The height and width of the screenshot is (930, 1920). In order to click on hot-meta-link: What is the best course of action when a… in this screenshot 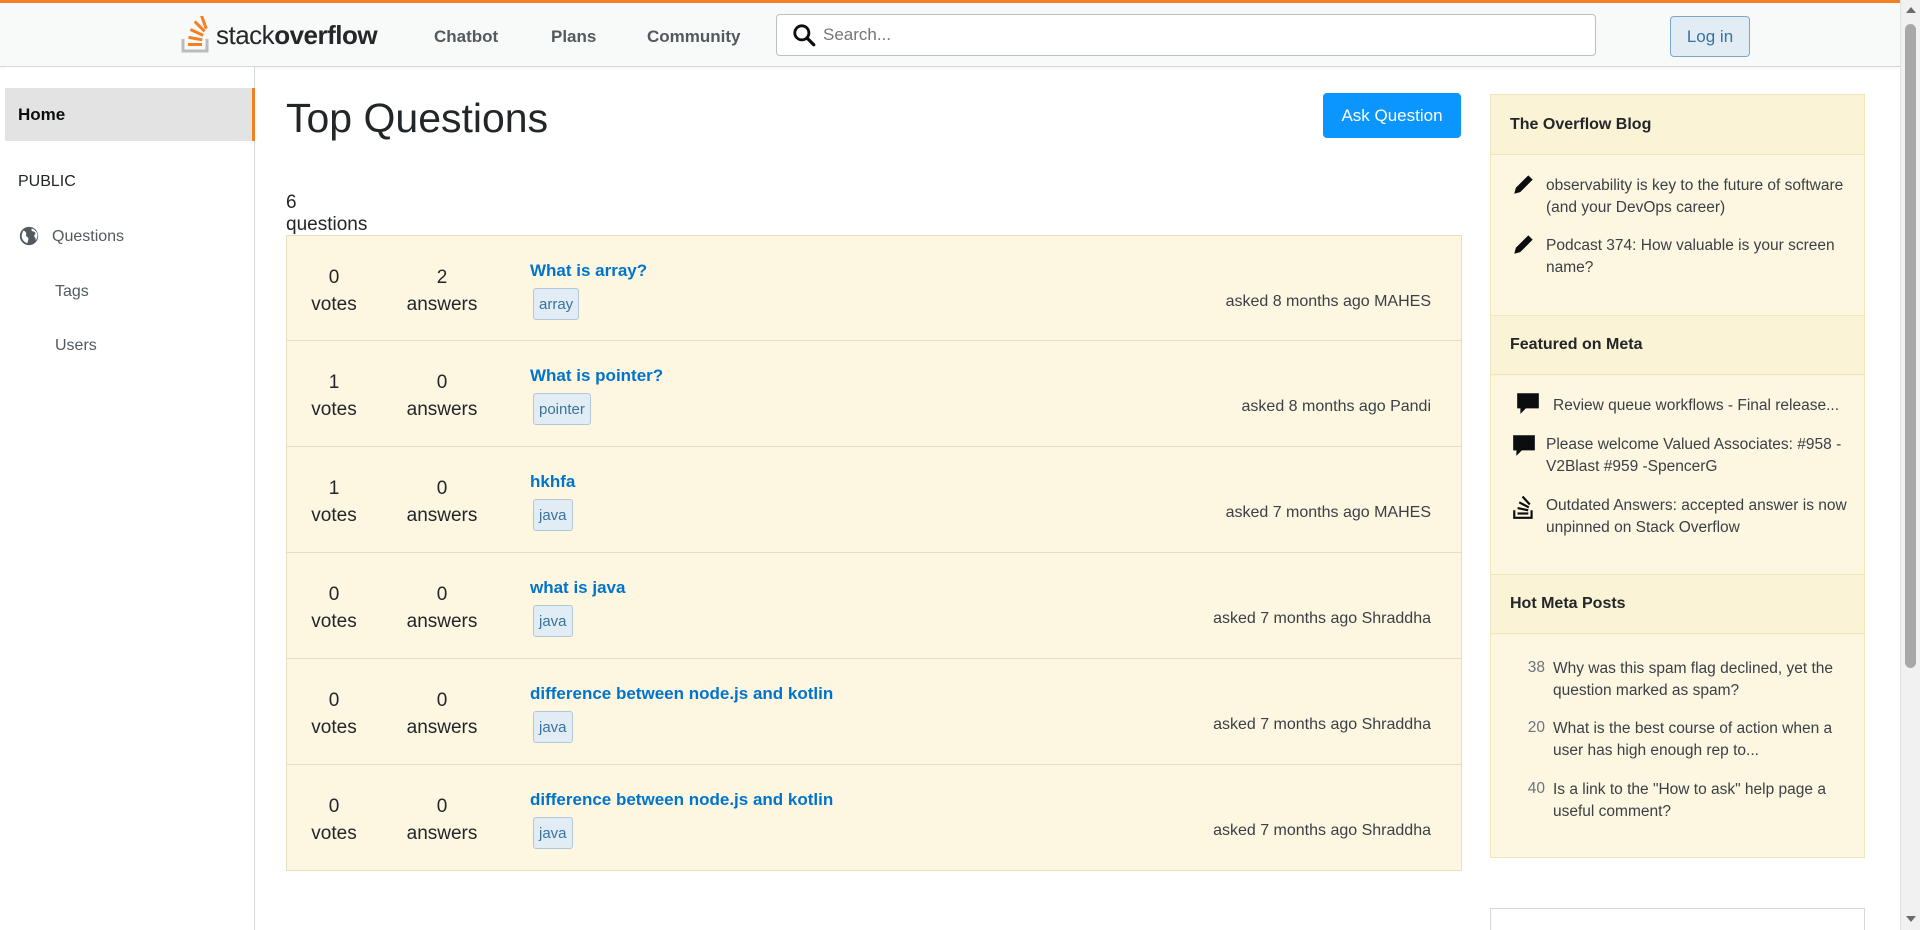, I will do `click(1703, 740)`.